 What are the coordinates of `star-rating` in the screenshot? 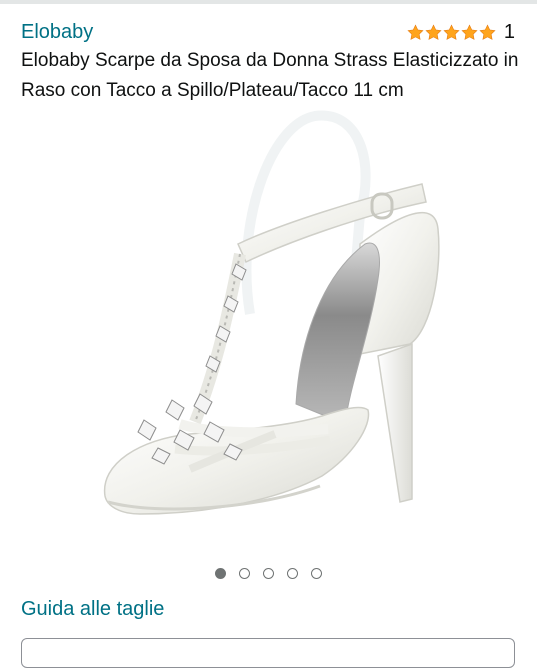 It's located at (451, 32).